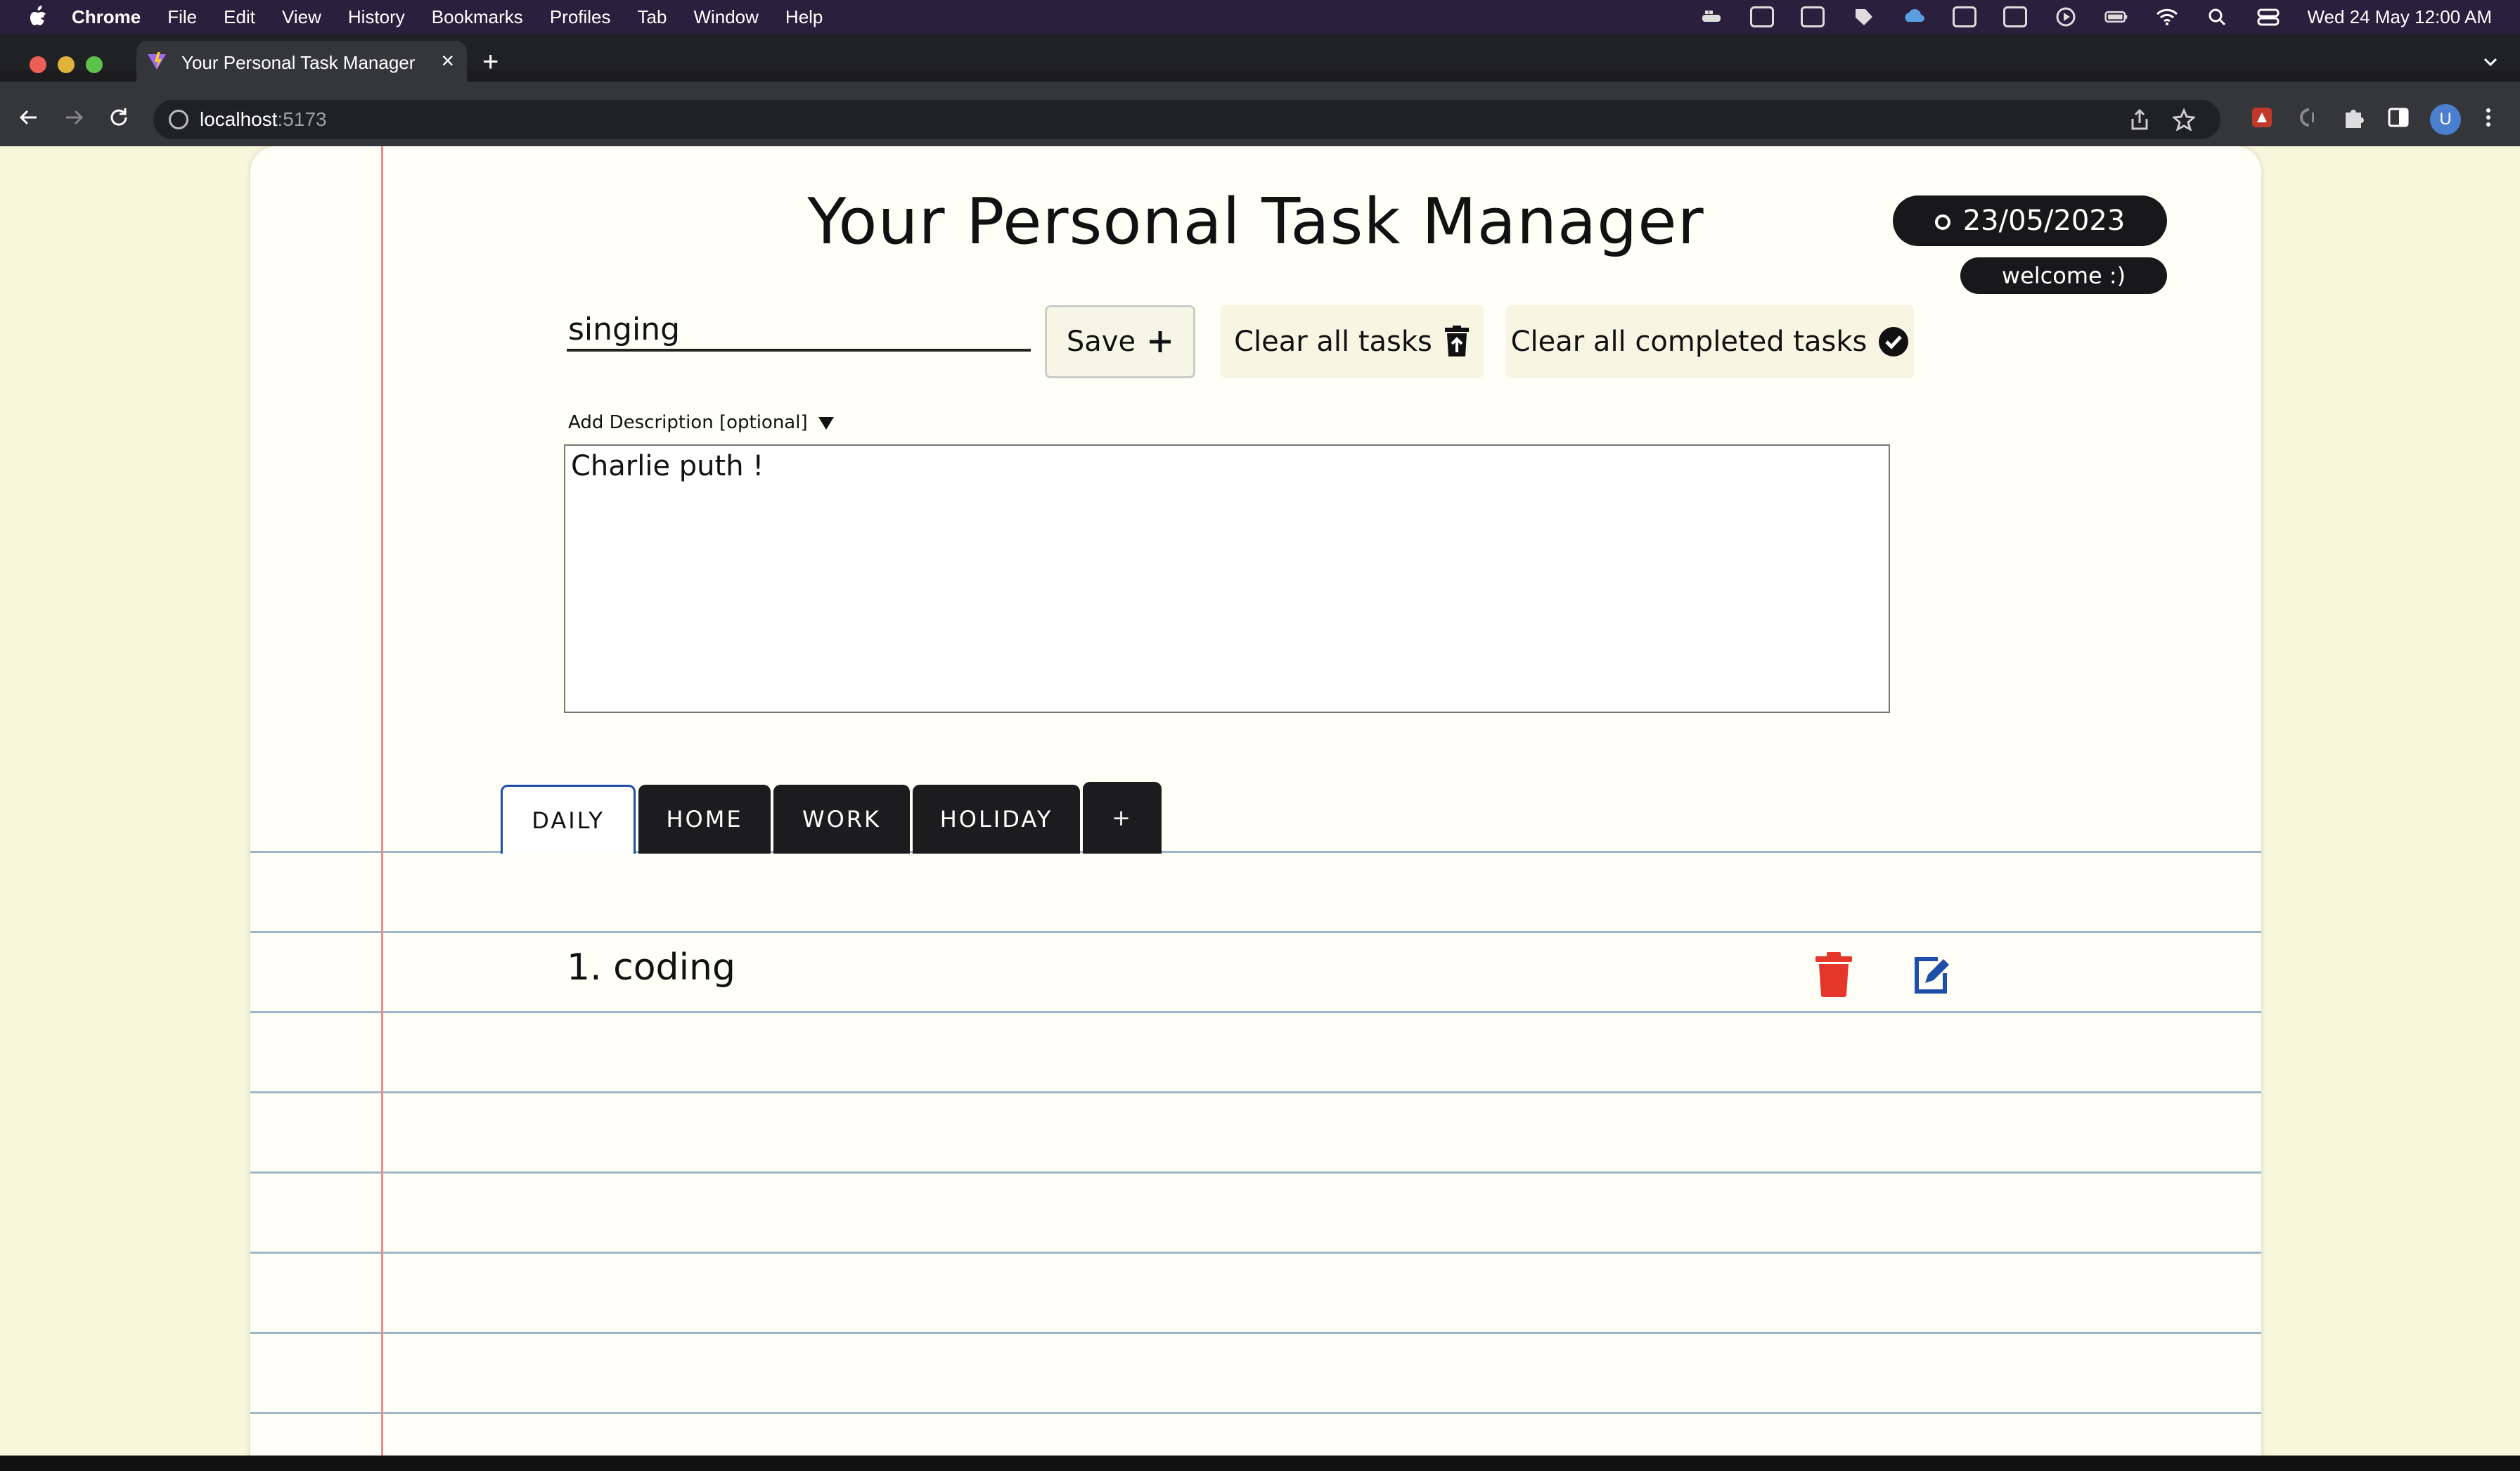 Image resolution: width=2520 pixels, height=1471 pixels. Describe the element at coordinates (1160, 341) in the screenshot. I see `plus-icon` at that location.